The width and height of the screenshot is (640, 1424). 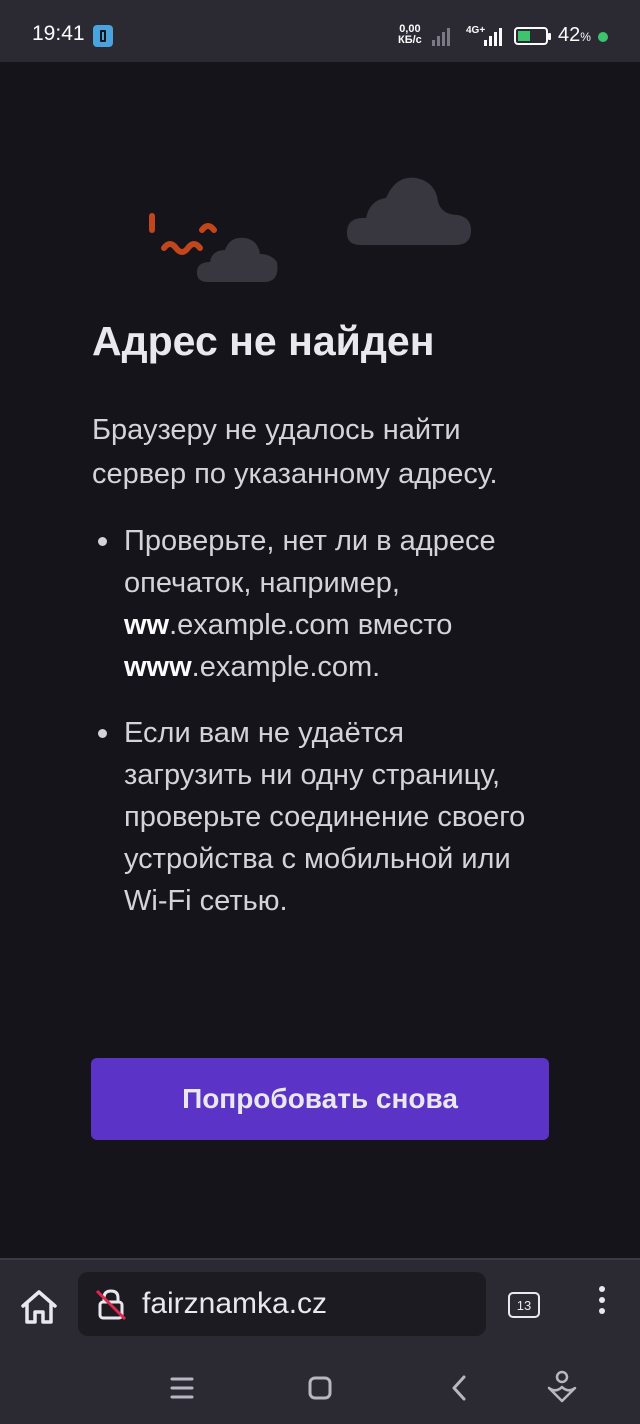 I want to click on home-icon, so click(x=39, y=1307).